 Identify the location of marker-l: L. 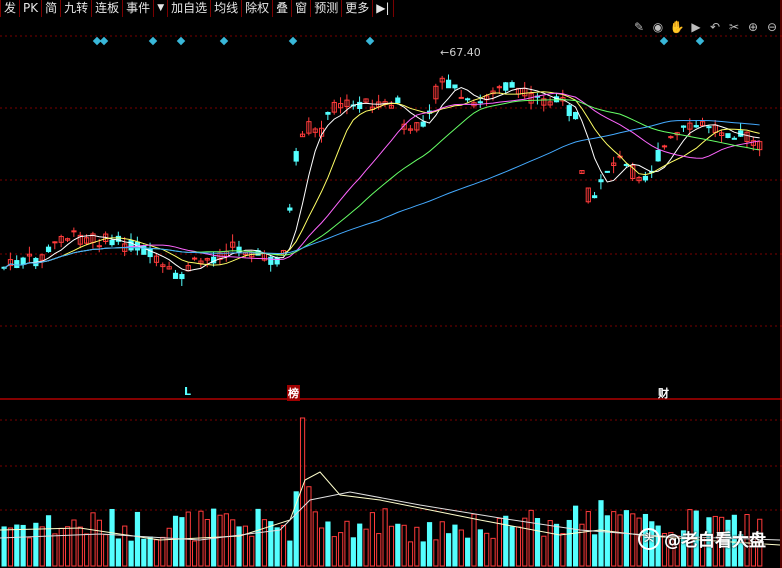
(187, 391).